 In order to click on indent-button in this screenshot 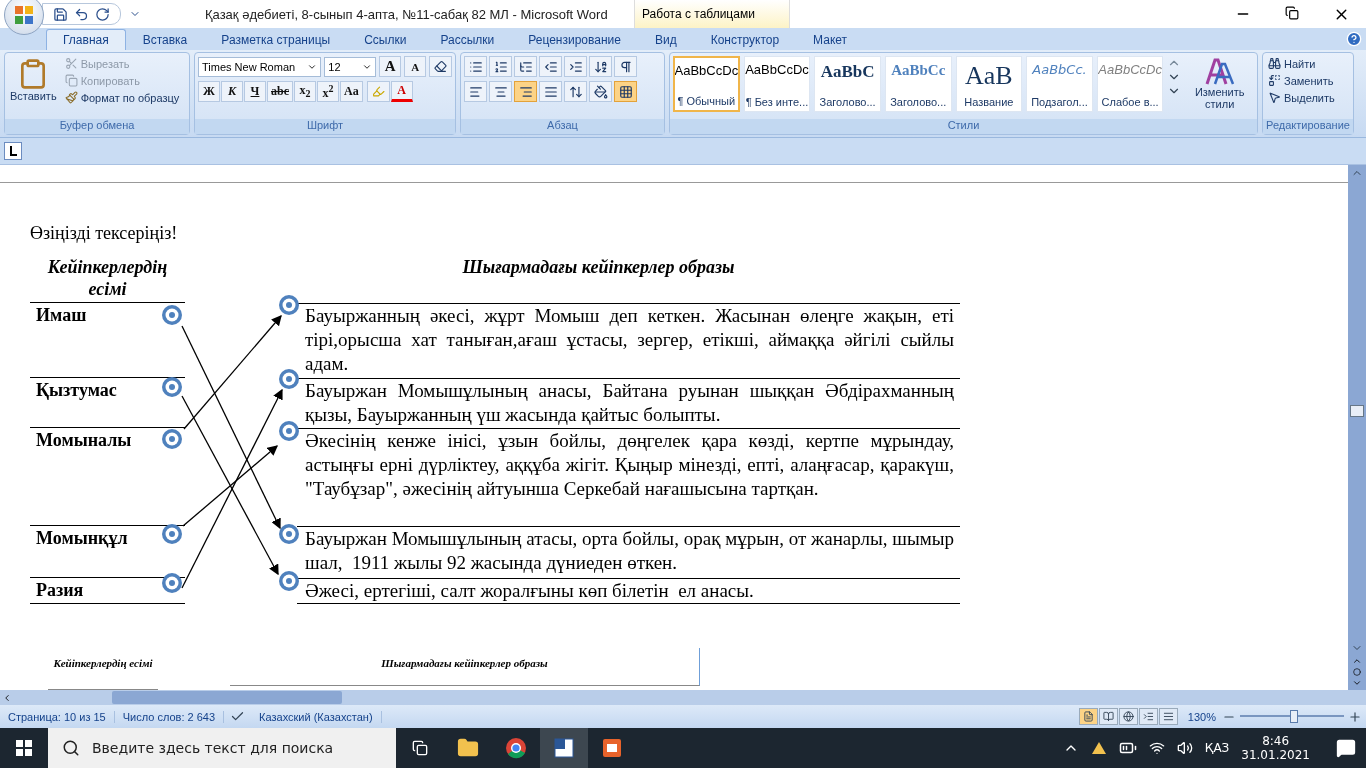, I will do `click(575, 66)`.